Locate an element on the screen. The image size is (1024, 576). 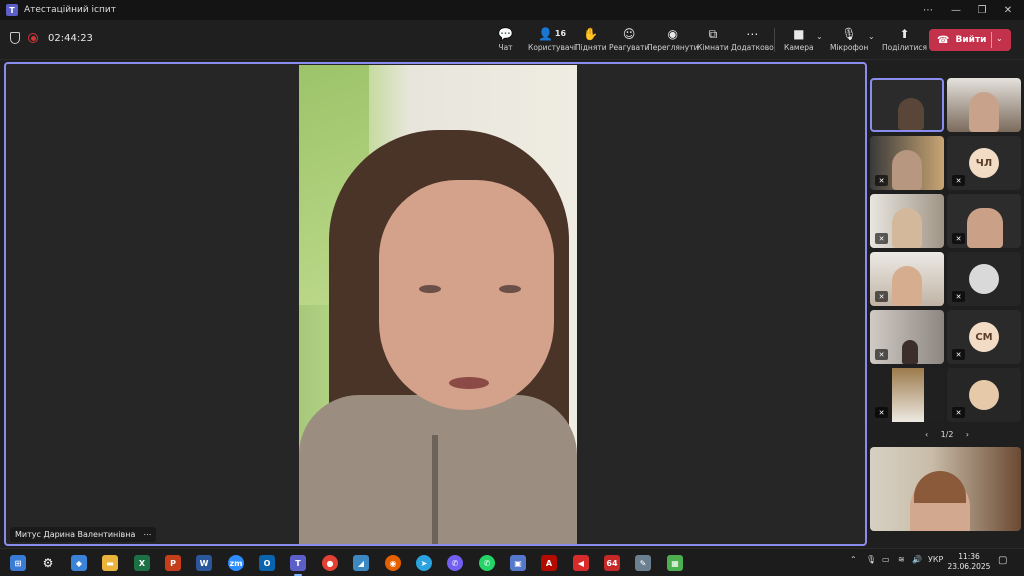
more-button: ⋯ Додатково is located at coordinates (752, 41).